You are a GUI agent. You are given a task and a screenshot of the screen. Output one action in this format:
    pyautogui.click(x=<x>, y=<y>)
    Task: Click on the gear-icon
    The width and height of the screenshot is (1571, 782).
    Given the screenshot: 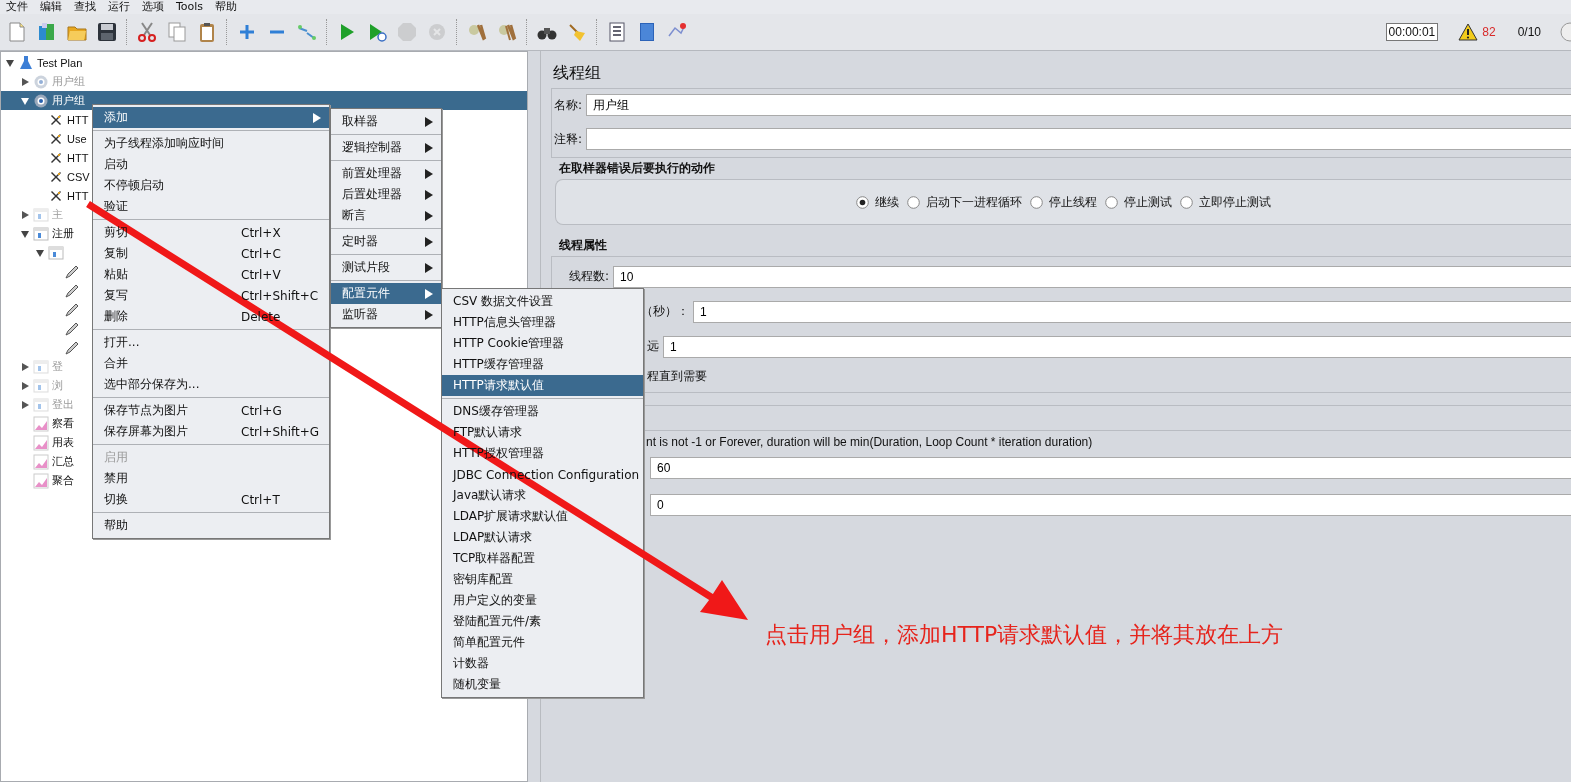 What is the action you would take?
    pyautogui.click(x=41, y=100)
    